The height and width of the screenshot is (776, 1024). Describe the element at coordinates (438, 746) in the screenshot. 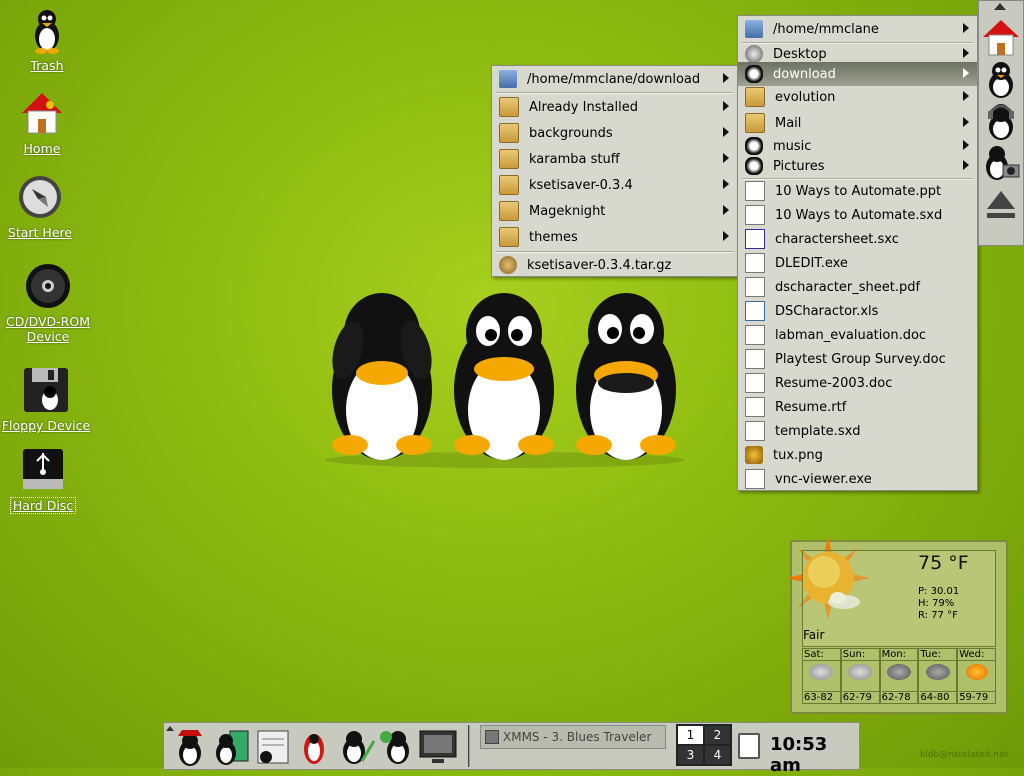

I see `monitor-launcher-icon` at that location.